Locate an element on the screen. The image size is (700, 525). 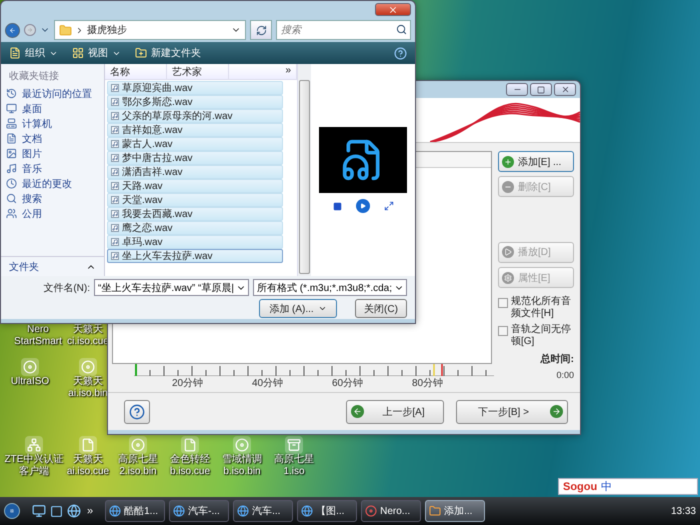
icon-label: 1.iso is located at coordinates (294, 472).